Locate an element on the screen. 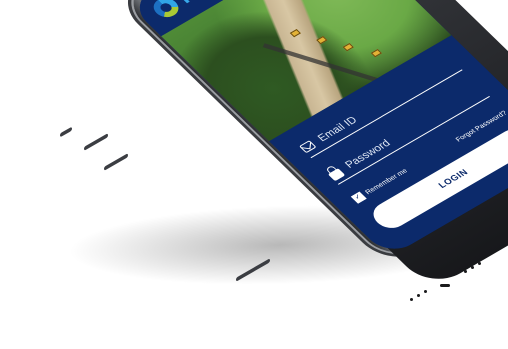 This screenshot has width=508, height=349. charging-port is located at coordinates (445, 285).